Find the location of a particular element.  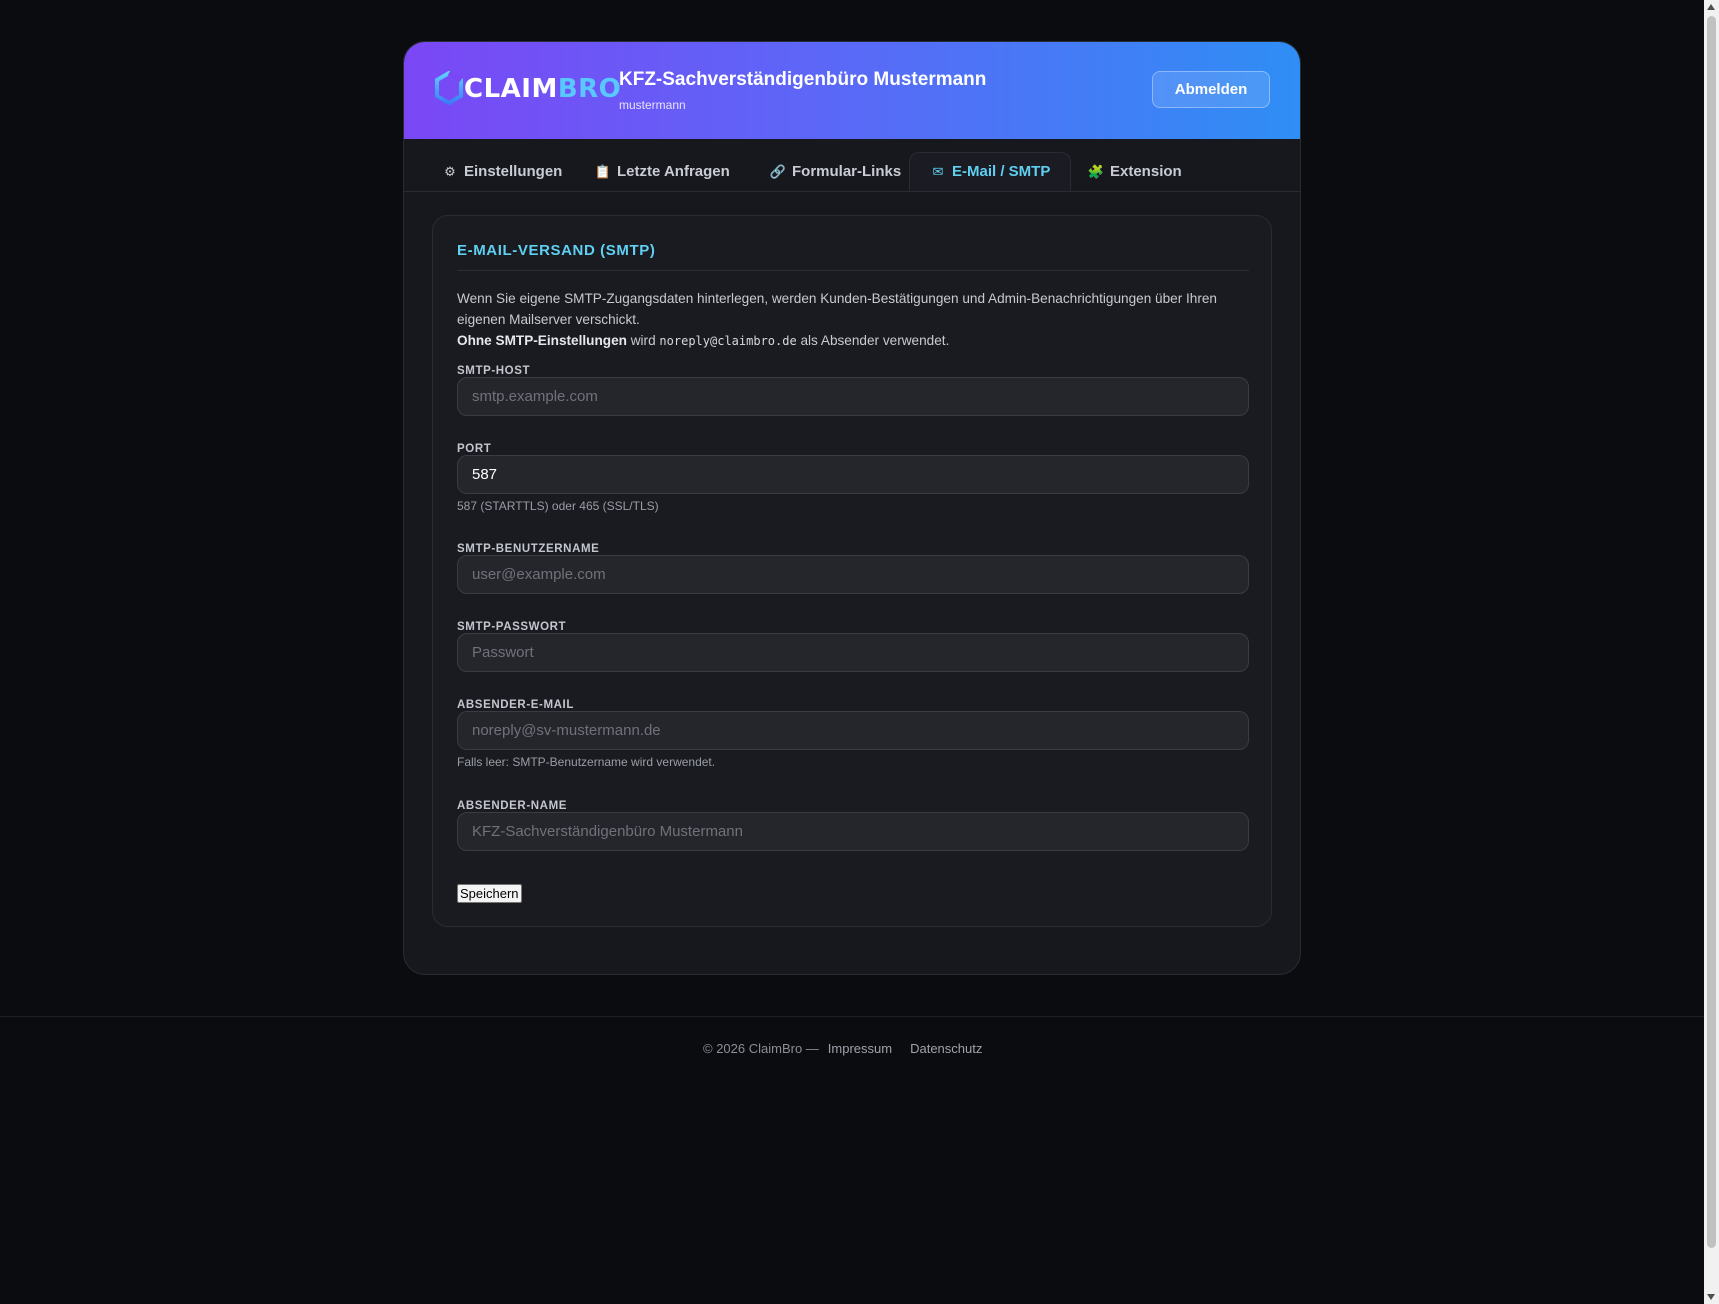

sender-email-input is located at coordinates (853, 730).